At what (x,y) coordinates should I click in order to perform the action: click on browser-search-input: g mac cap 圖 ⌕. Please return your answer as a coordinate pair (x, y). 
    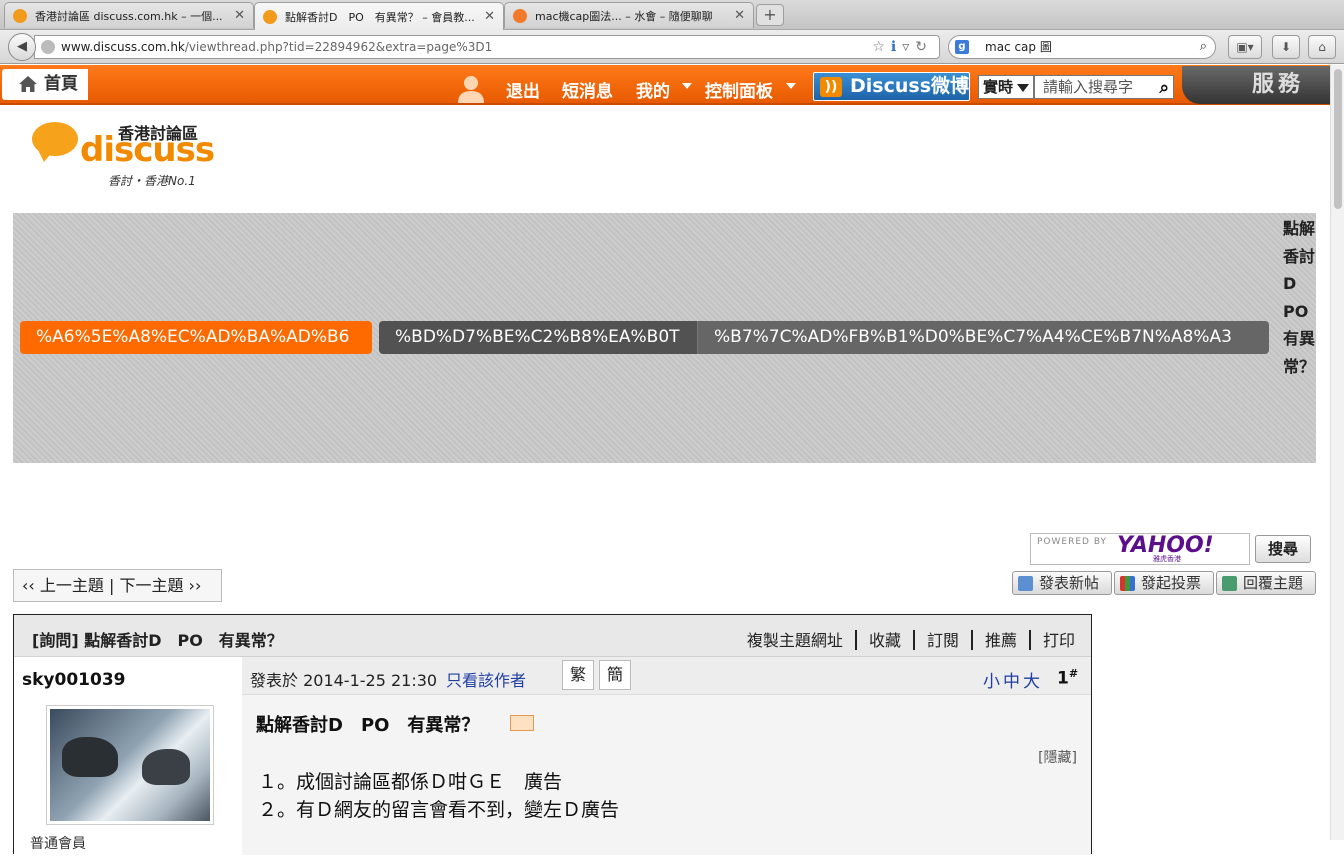
    Looking at the image, I should click on (1082, 47).